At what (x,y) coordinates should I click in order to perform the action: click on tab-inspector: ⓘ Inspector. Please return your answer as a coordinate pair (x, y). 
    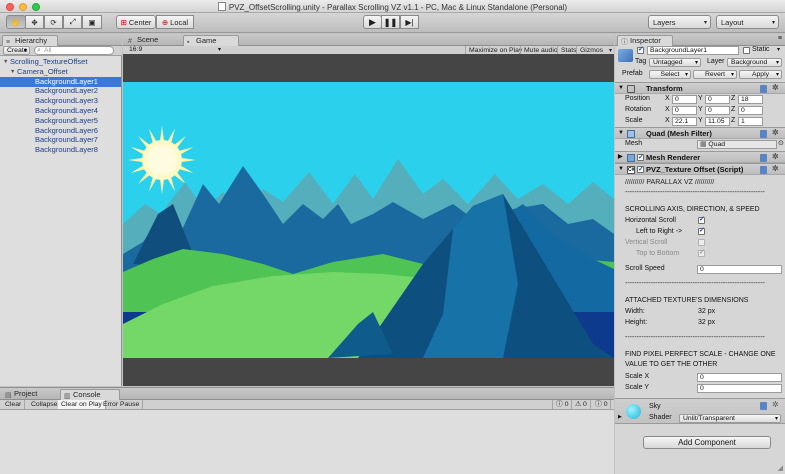
    Looking at the image, I should click on (645, 40).